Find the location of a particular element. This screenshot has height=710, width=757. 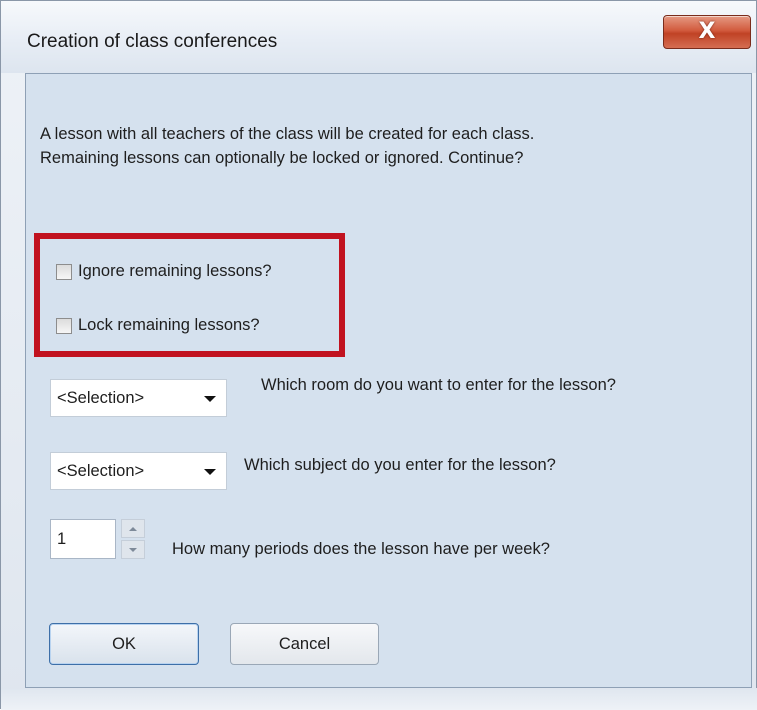

periods-stepper is located at coordinates (133, 539).